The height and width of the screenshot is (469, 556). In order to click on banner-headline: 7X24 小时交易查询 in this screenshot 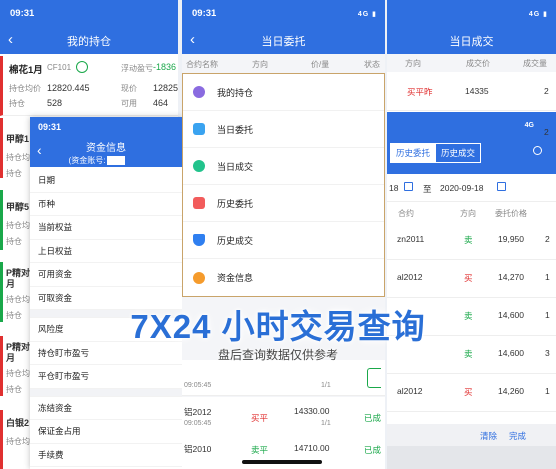, I will do `click(278, 326)`.